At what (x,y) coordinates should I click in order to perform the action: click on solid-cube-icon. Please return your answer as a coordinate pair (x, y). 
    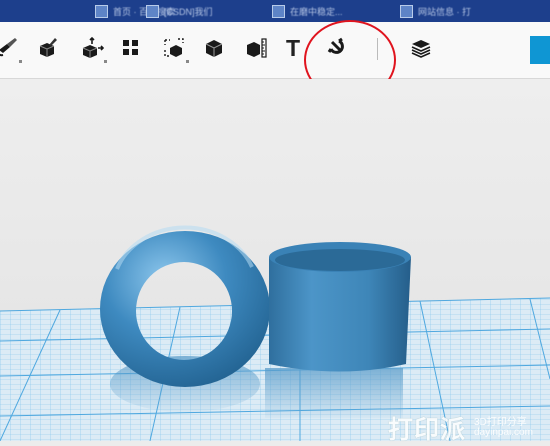
    Looking at the image, I should click on (214, 48).